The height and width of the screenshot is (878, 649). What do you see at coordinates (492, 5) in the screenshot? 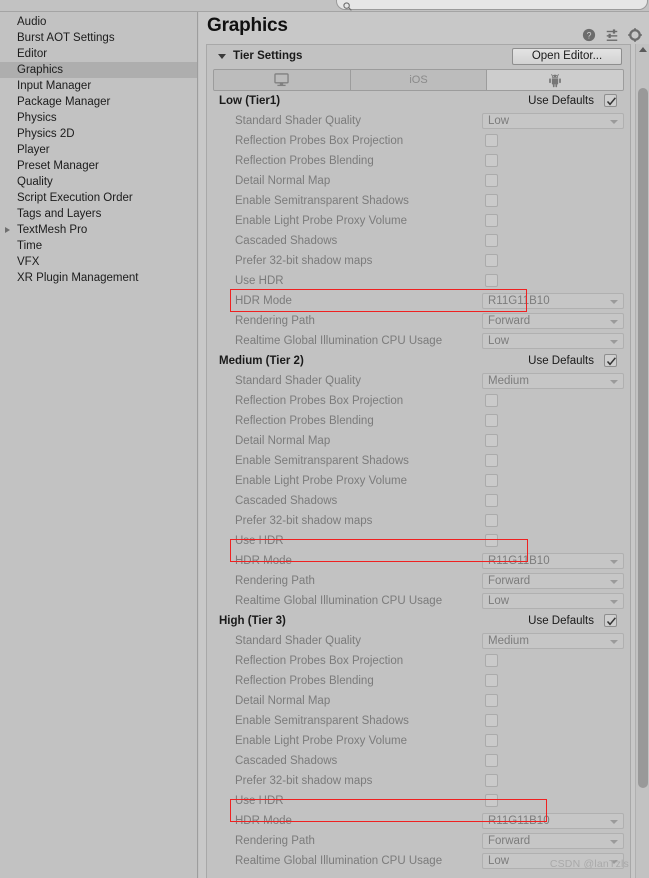
I see `search-input` at bounding box center [492, 5].